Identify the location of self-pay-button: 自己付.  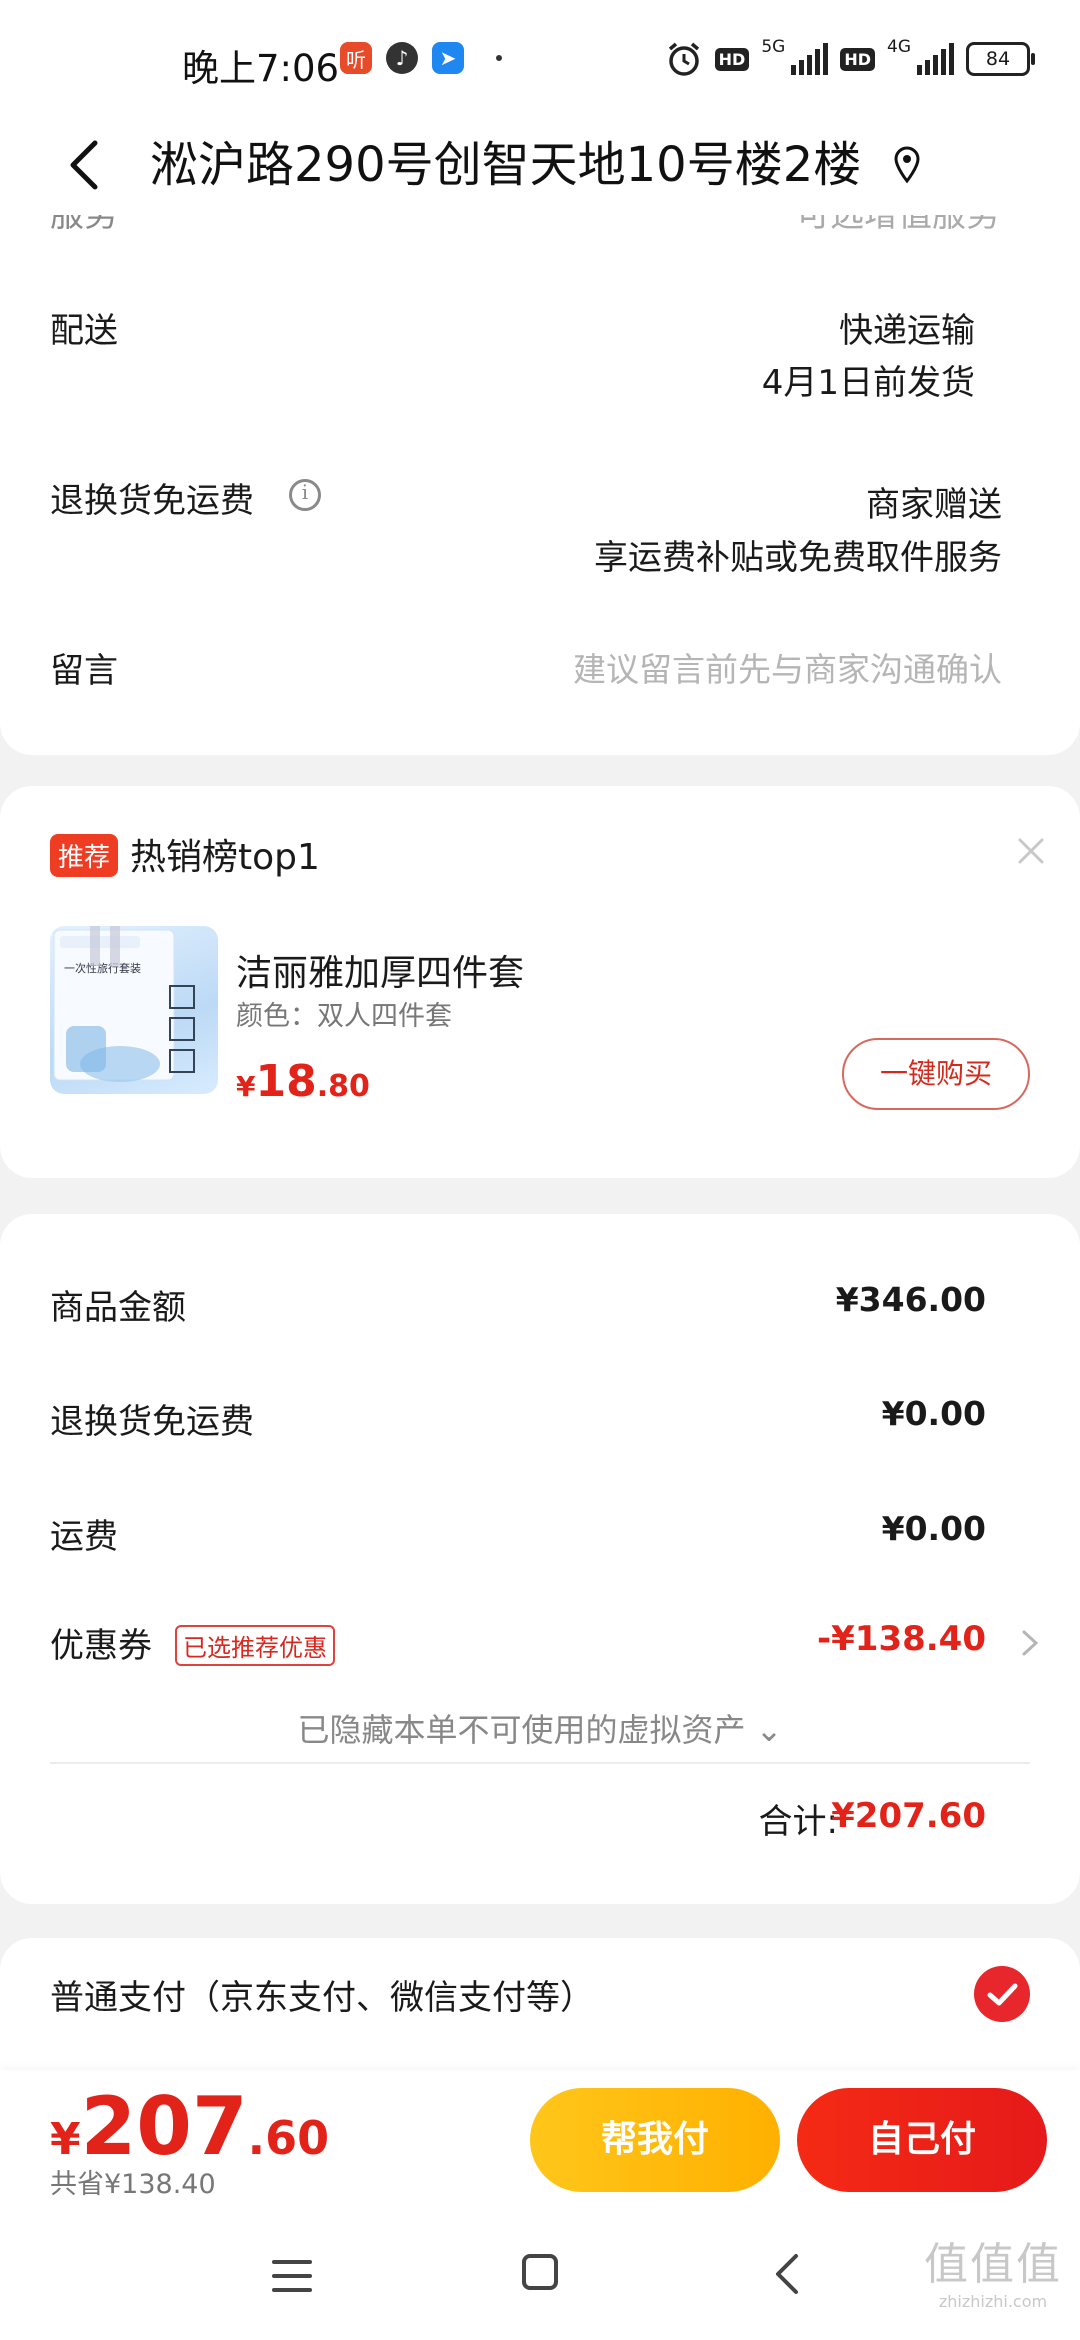
(922, 2140).